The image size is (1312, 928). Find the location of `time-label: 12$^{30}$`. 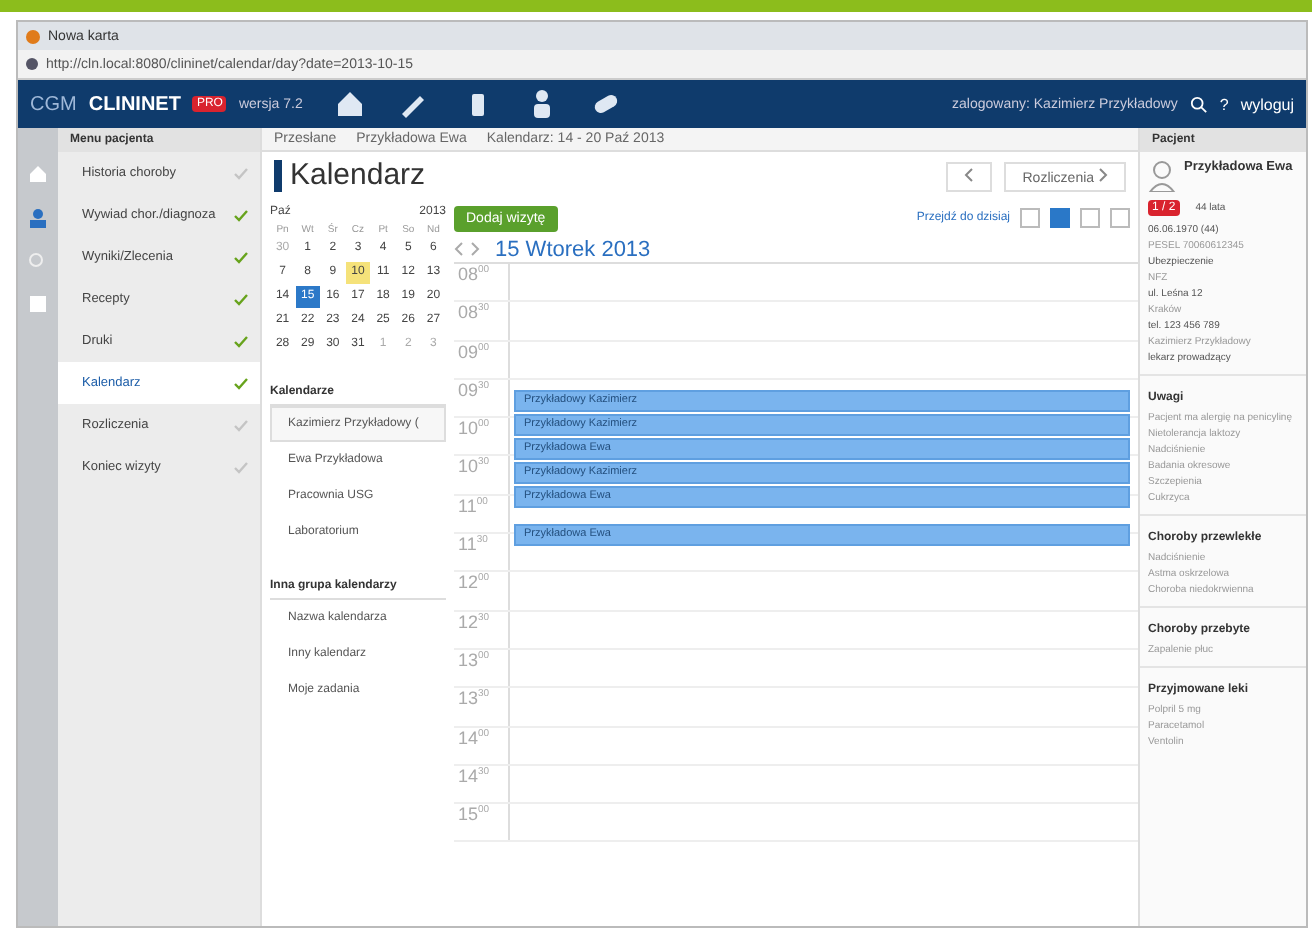

time-label: 12$^{30}$ is located at coordinates (482, 629).